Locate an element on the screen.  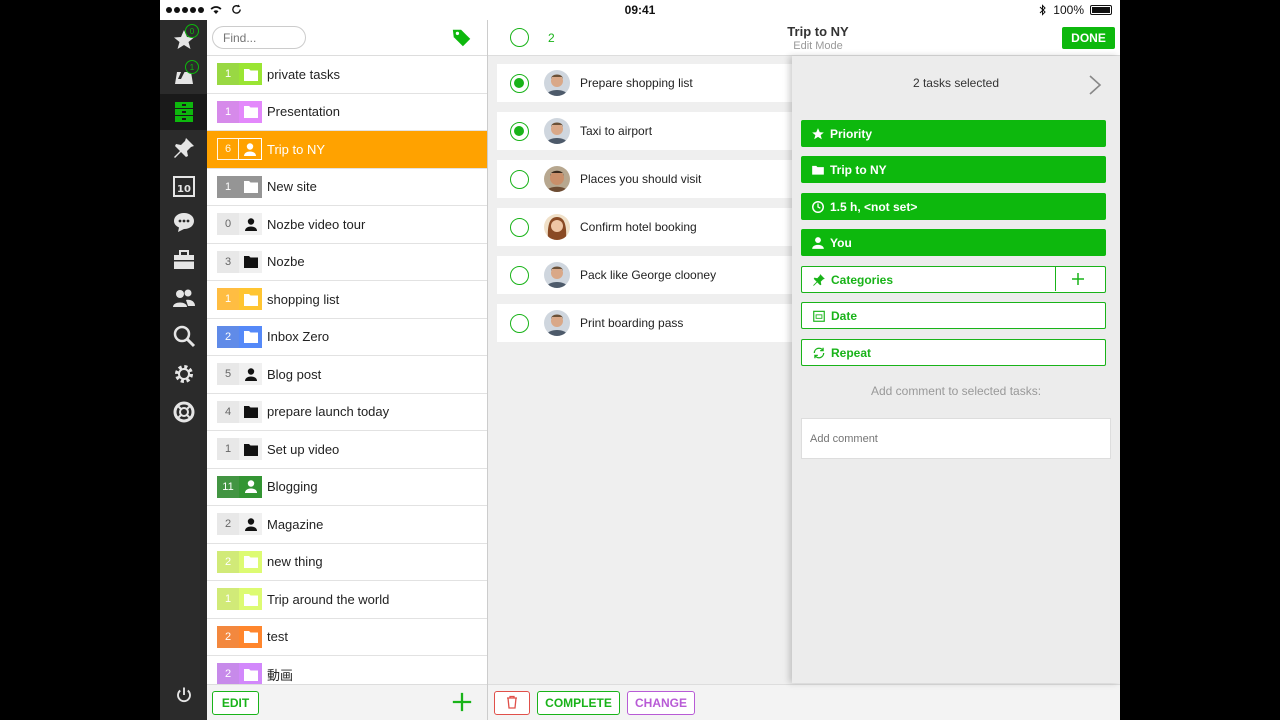
battery-icon is located at coordinates (1101, 10).